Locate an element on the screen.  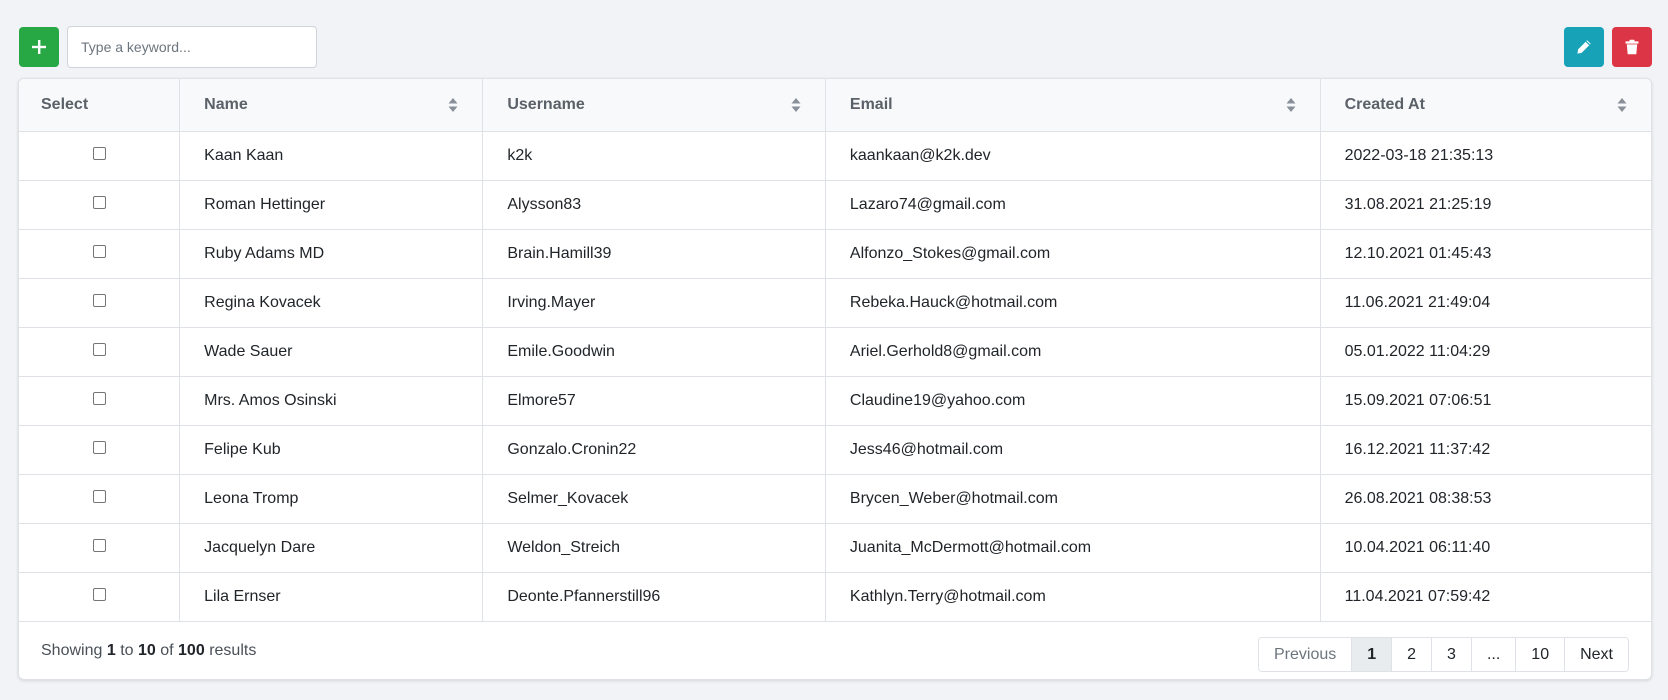
header-created-at: Created At is located at coordinates (1485, 105).